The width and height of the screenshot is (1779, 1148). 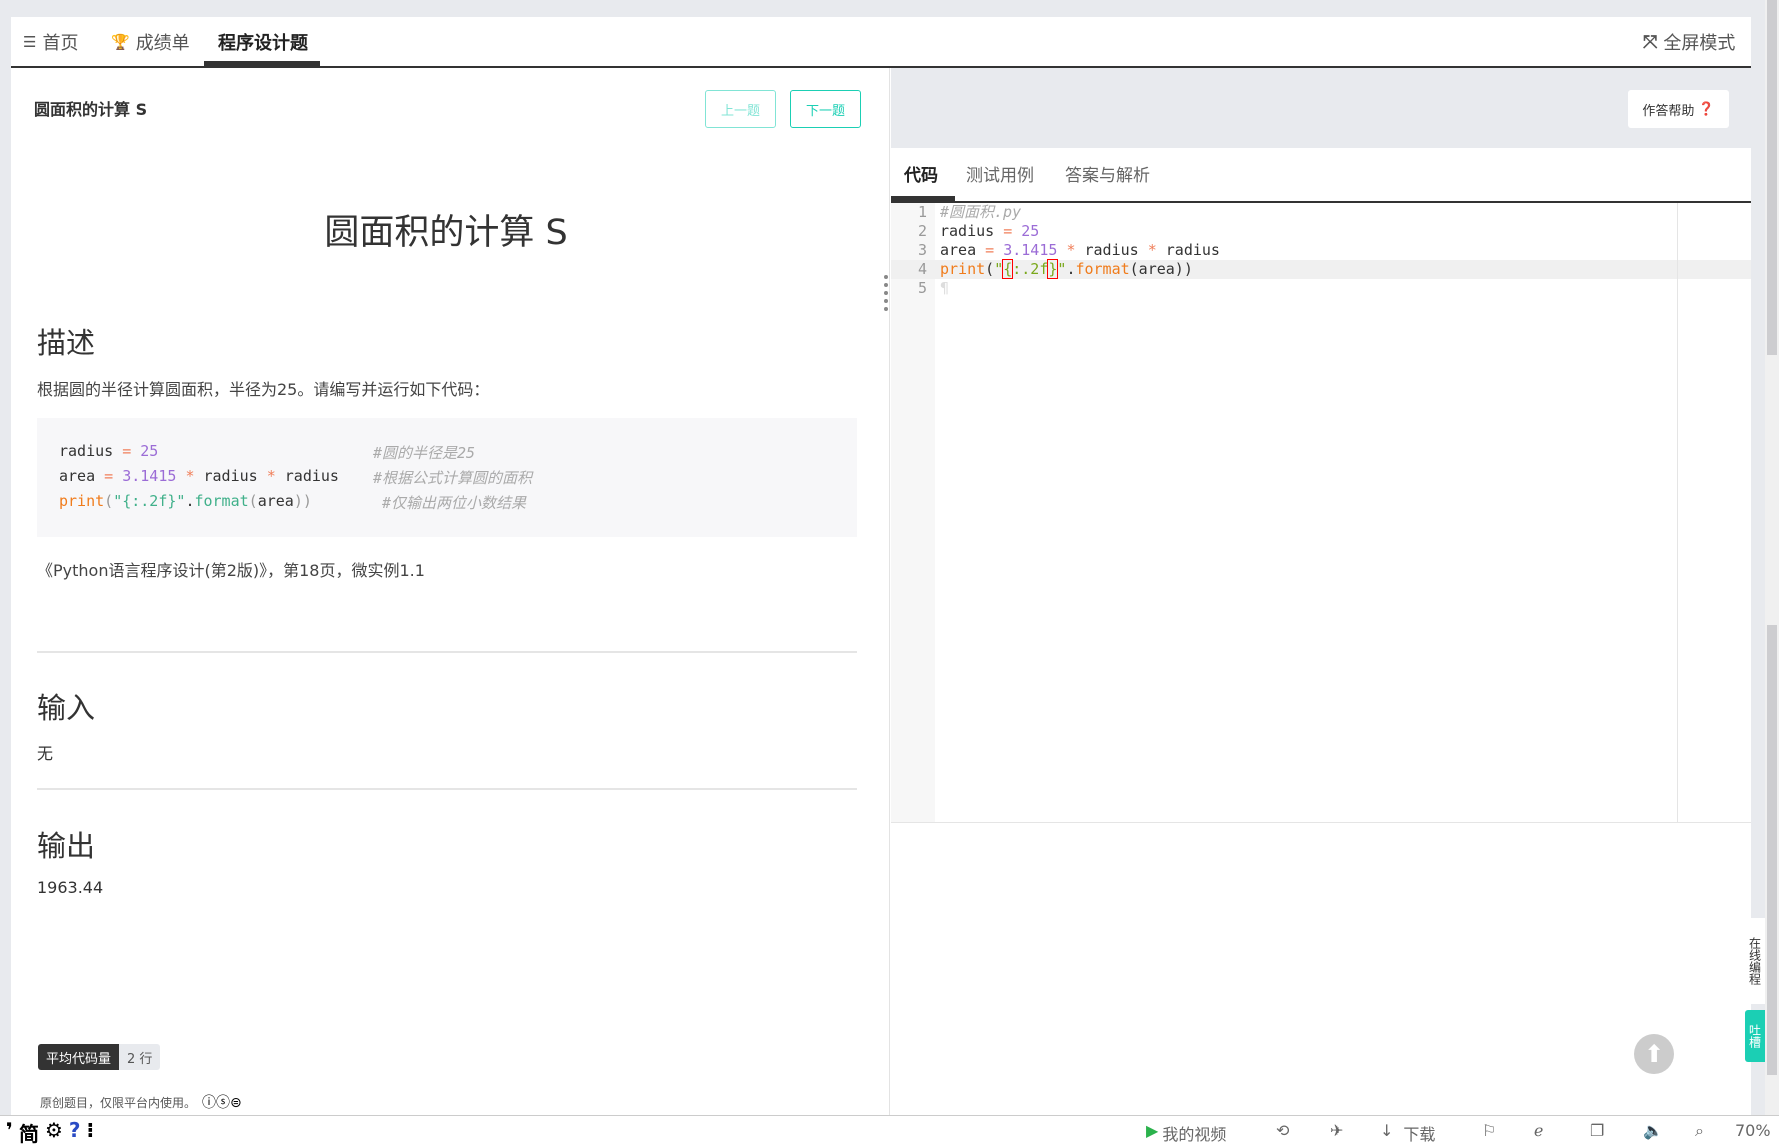 I want to click on reference-text: 《Python语言程序设计(第2版)》，第18页，微实例1.1, so click(x=231, y=570).